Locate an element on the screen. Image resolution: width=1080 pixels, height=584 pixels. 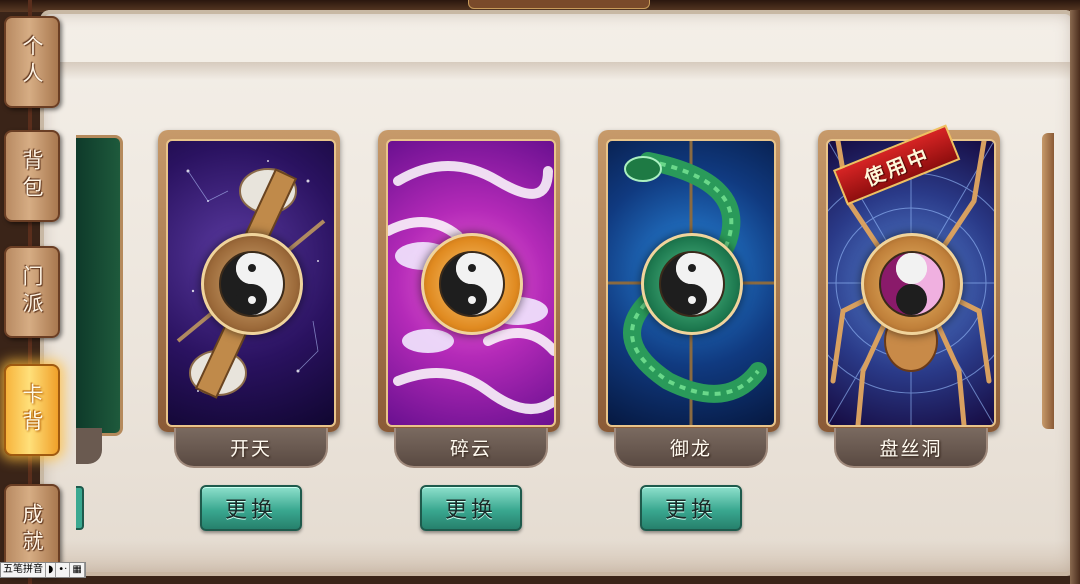
ime-status-bar: 五笔拼音 ◗ •· ▦ is located at coordinates (43, 570).